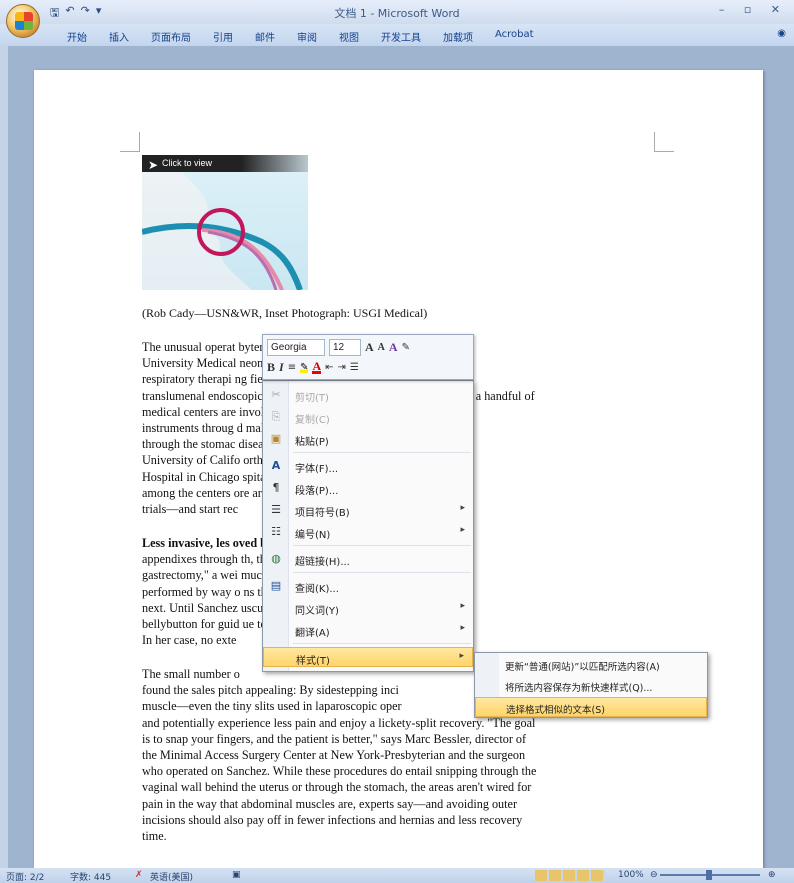 The image size is (794, 883). I want to click on tab-review: 审阅, so click(307, 35).